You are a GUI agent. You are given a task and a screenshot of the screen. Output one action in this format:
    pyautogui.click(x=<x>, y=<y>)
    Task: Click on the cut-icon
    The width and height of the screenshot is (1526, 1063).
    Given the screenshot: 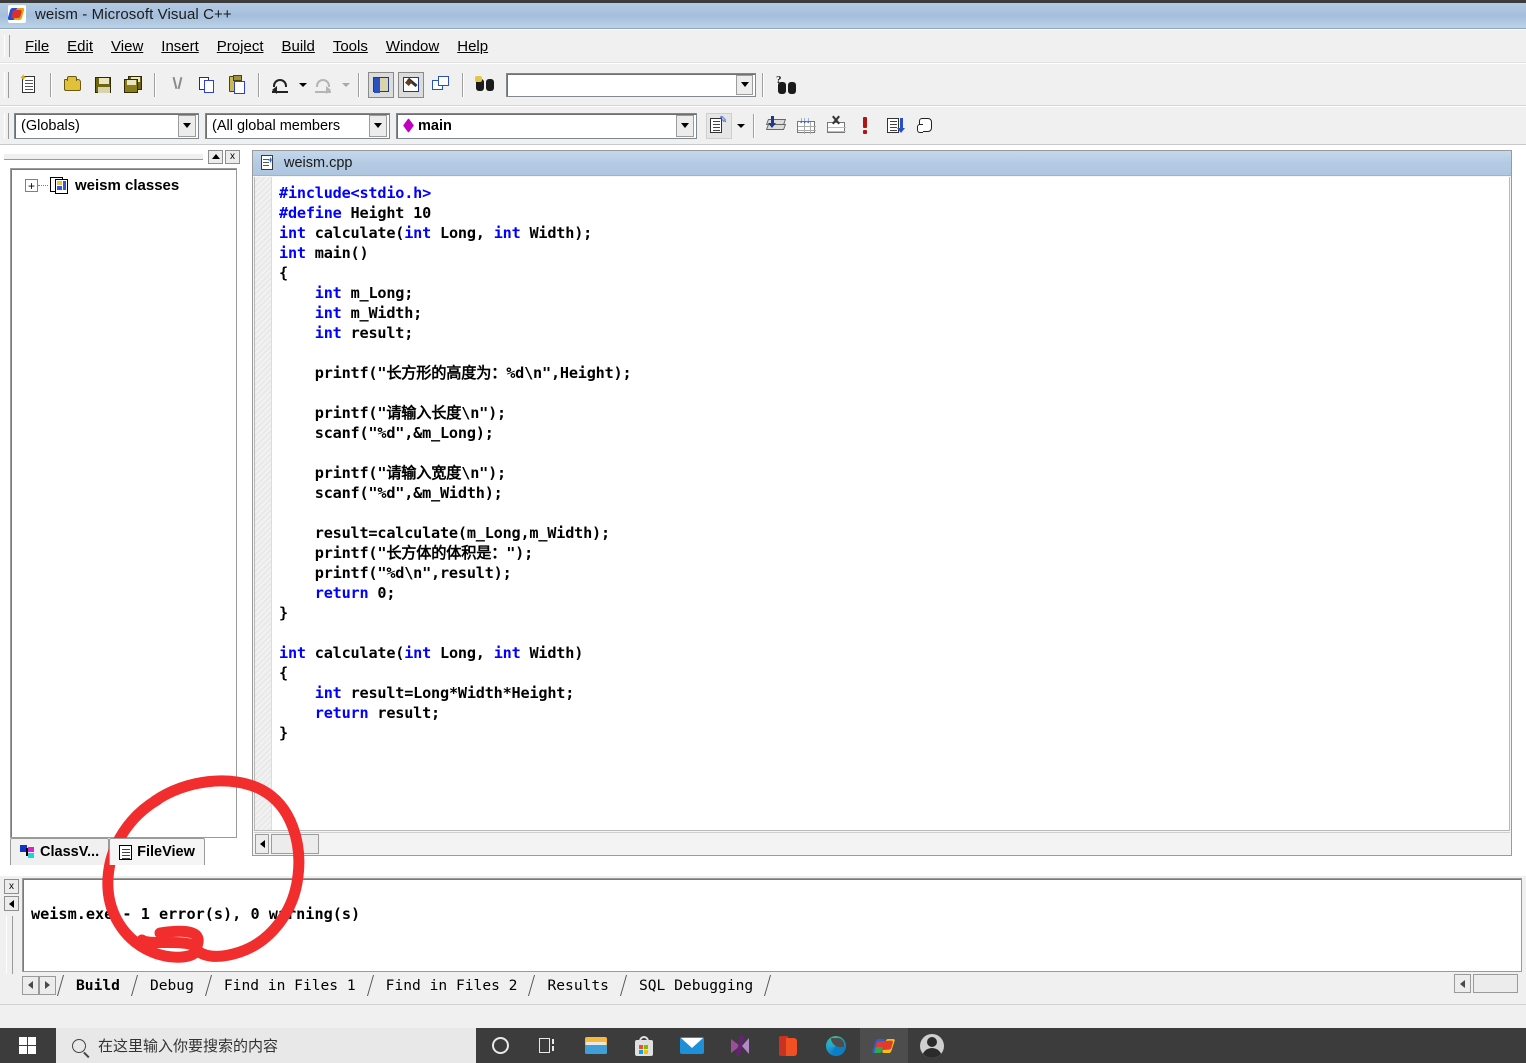 What is the action you would take?
    pyautogui.click(x=177, y=85)
    